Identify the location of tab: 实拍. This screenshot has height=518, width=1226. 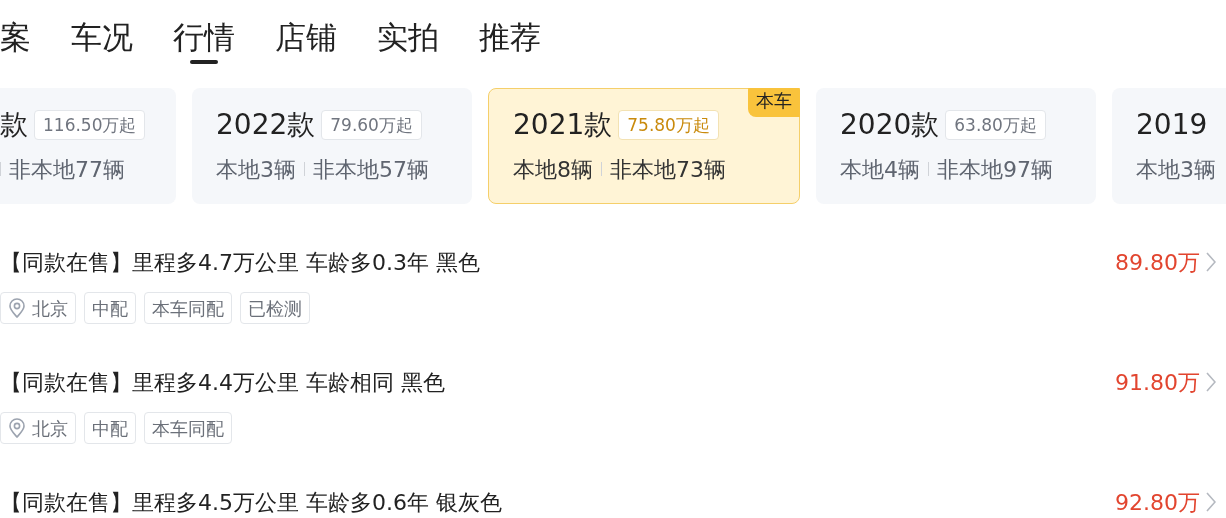
(408, 37).